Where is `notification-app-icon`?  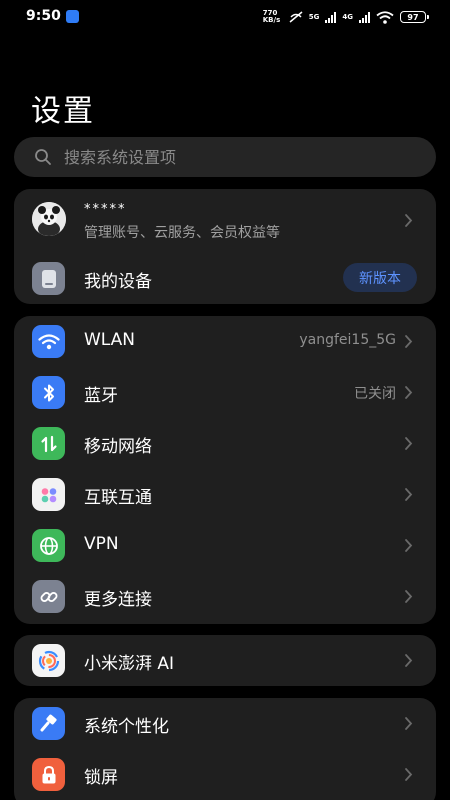
notification-app-icon is located at coordinates (72, 16).